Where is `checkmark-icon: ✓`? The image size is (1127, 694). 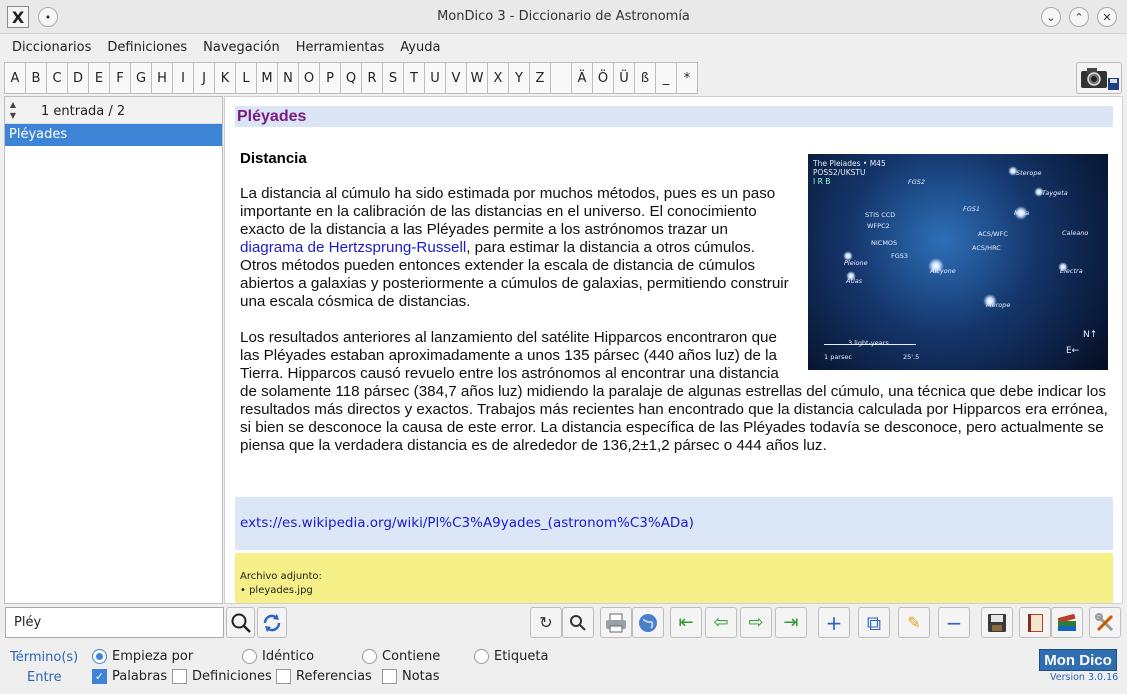 checkmark-icon: ✓ is located at coordinates (99, 676).